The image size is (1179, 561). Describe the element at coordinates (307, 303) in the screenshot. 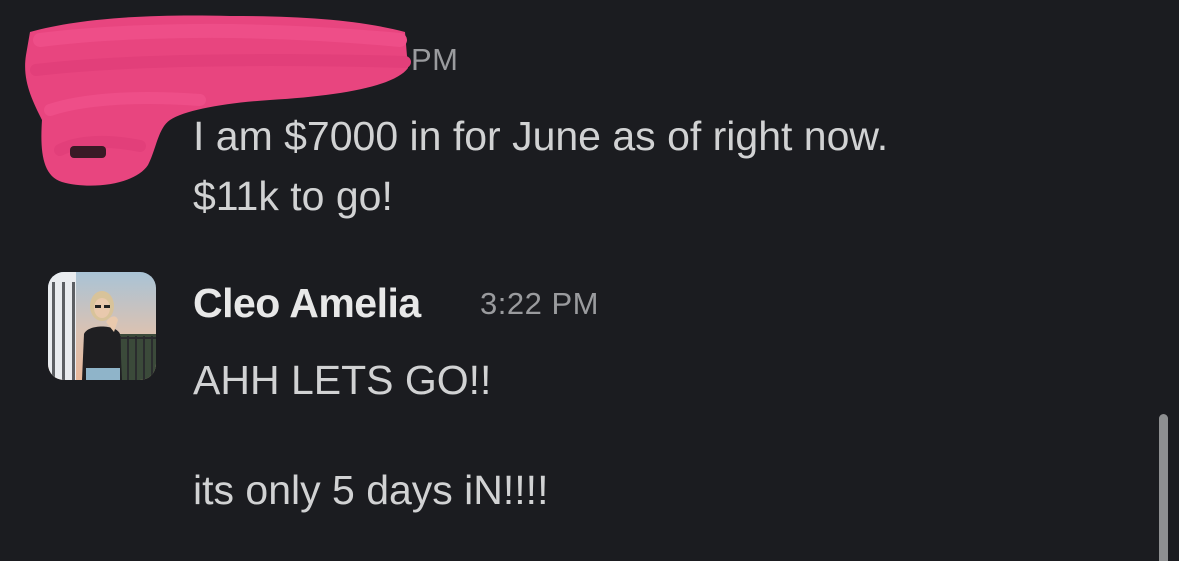

I see `sender-name: Cleo Amelia` at that location.